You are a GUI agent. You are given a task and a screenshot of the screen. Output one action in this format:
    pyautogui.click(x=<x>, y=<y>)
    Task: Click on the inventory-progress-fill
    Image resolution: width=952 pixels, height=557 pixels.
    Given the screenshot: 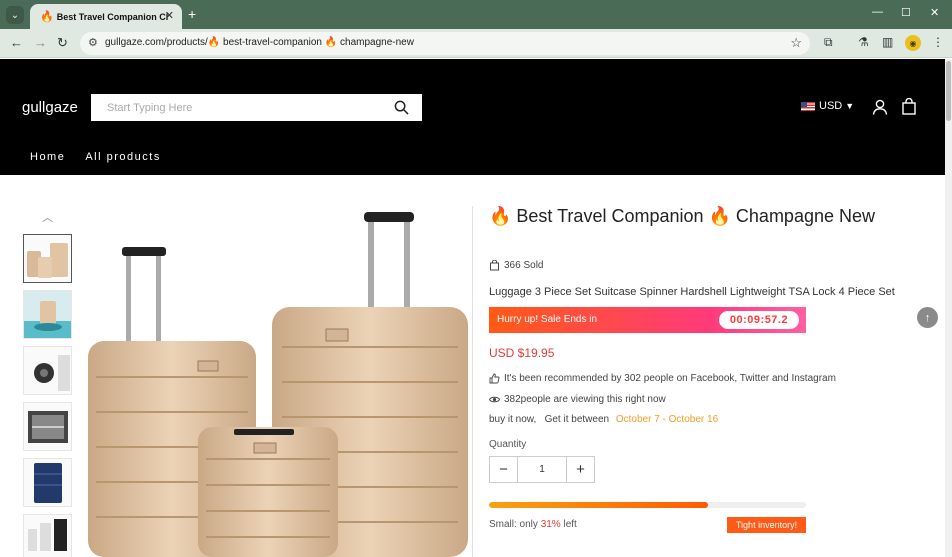 What is the action you would take?
    pyautogui.click(x=598, y=505)
    